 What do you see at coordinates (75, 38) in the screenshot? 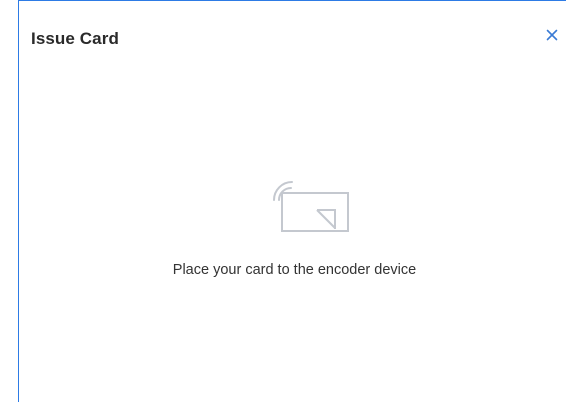
I see `dialog-title: Issue Card` at bounding box center [75, 38].